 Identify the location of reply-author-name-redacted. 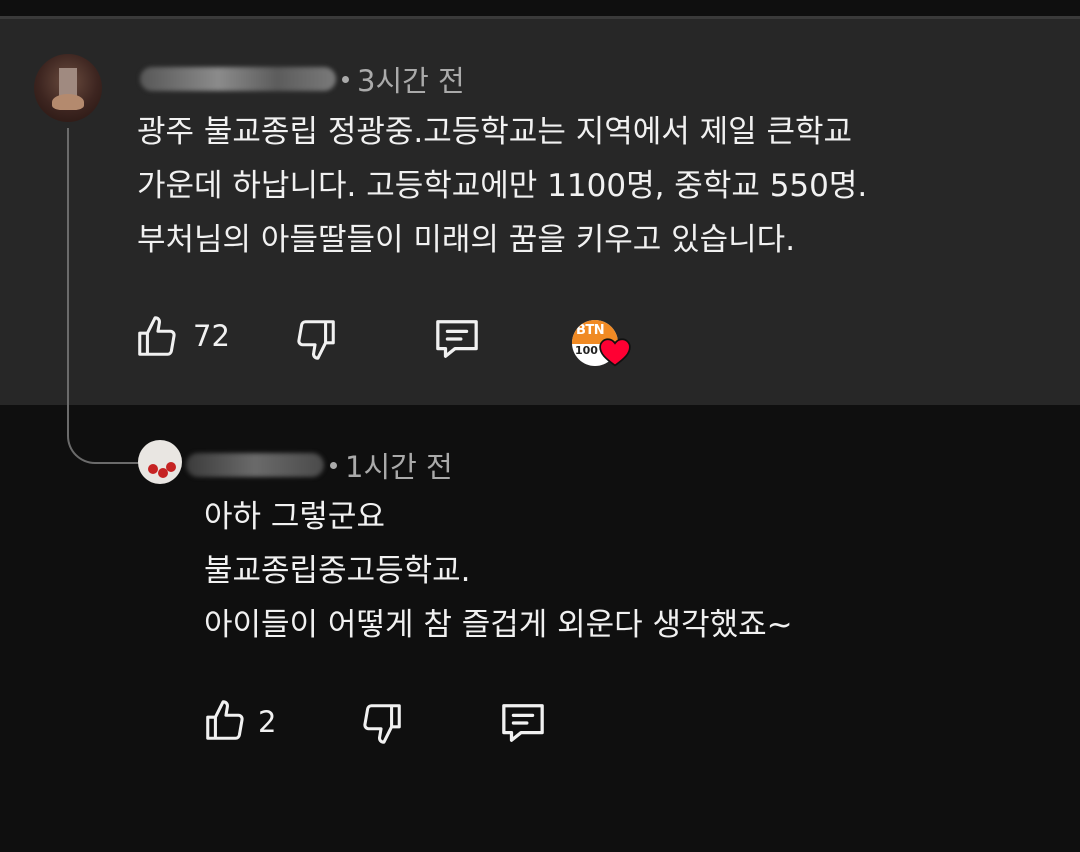
(255, 465).